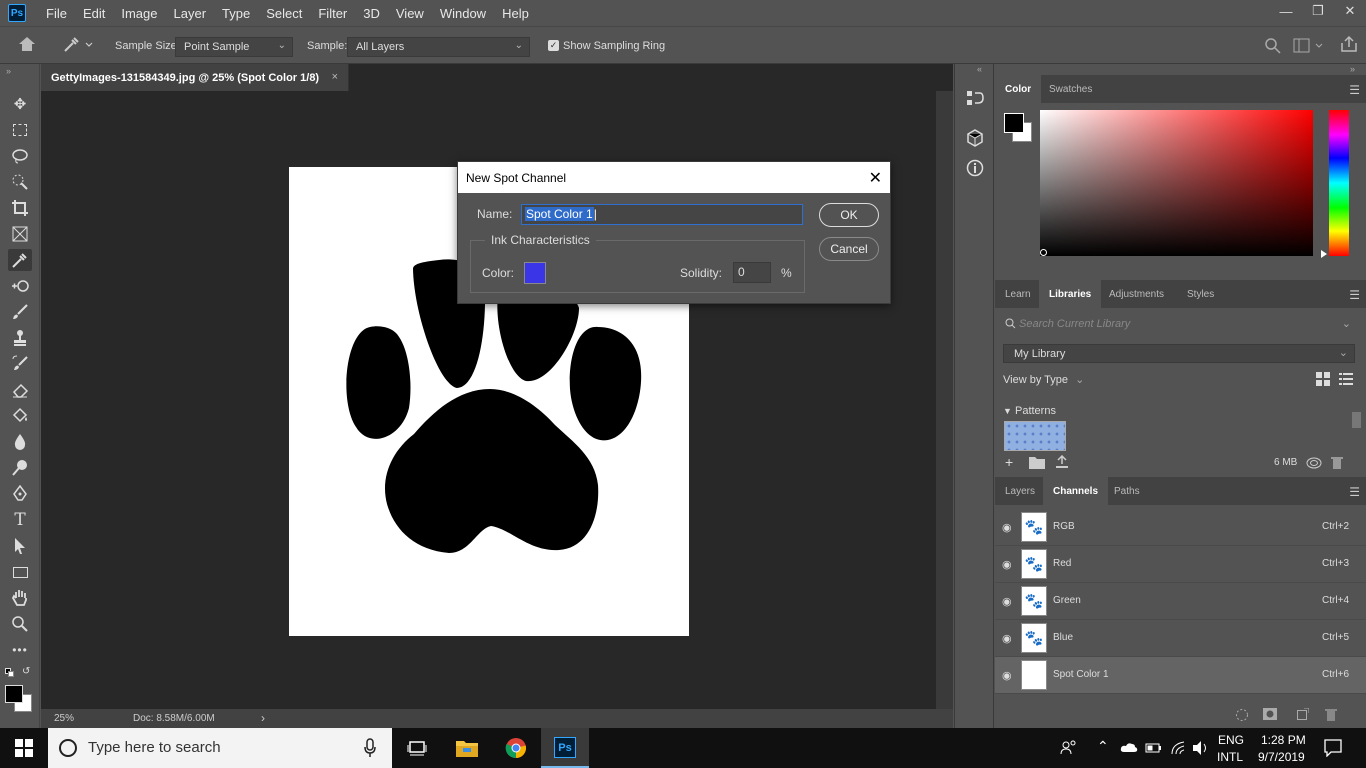 This screenshot has width=1366, height=768. I want to click on collapse-icon: », so click(8, 71).